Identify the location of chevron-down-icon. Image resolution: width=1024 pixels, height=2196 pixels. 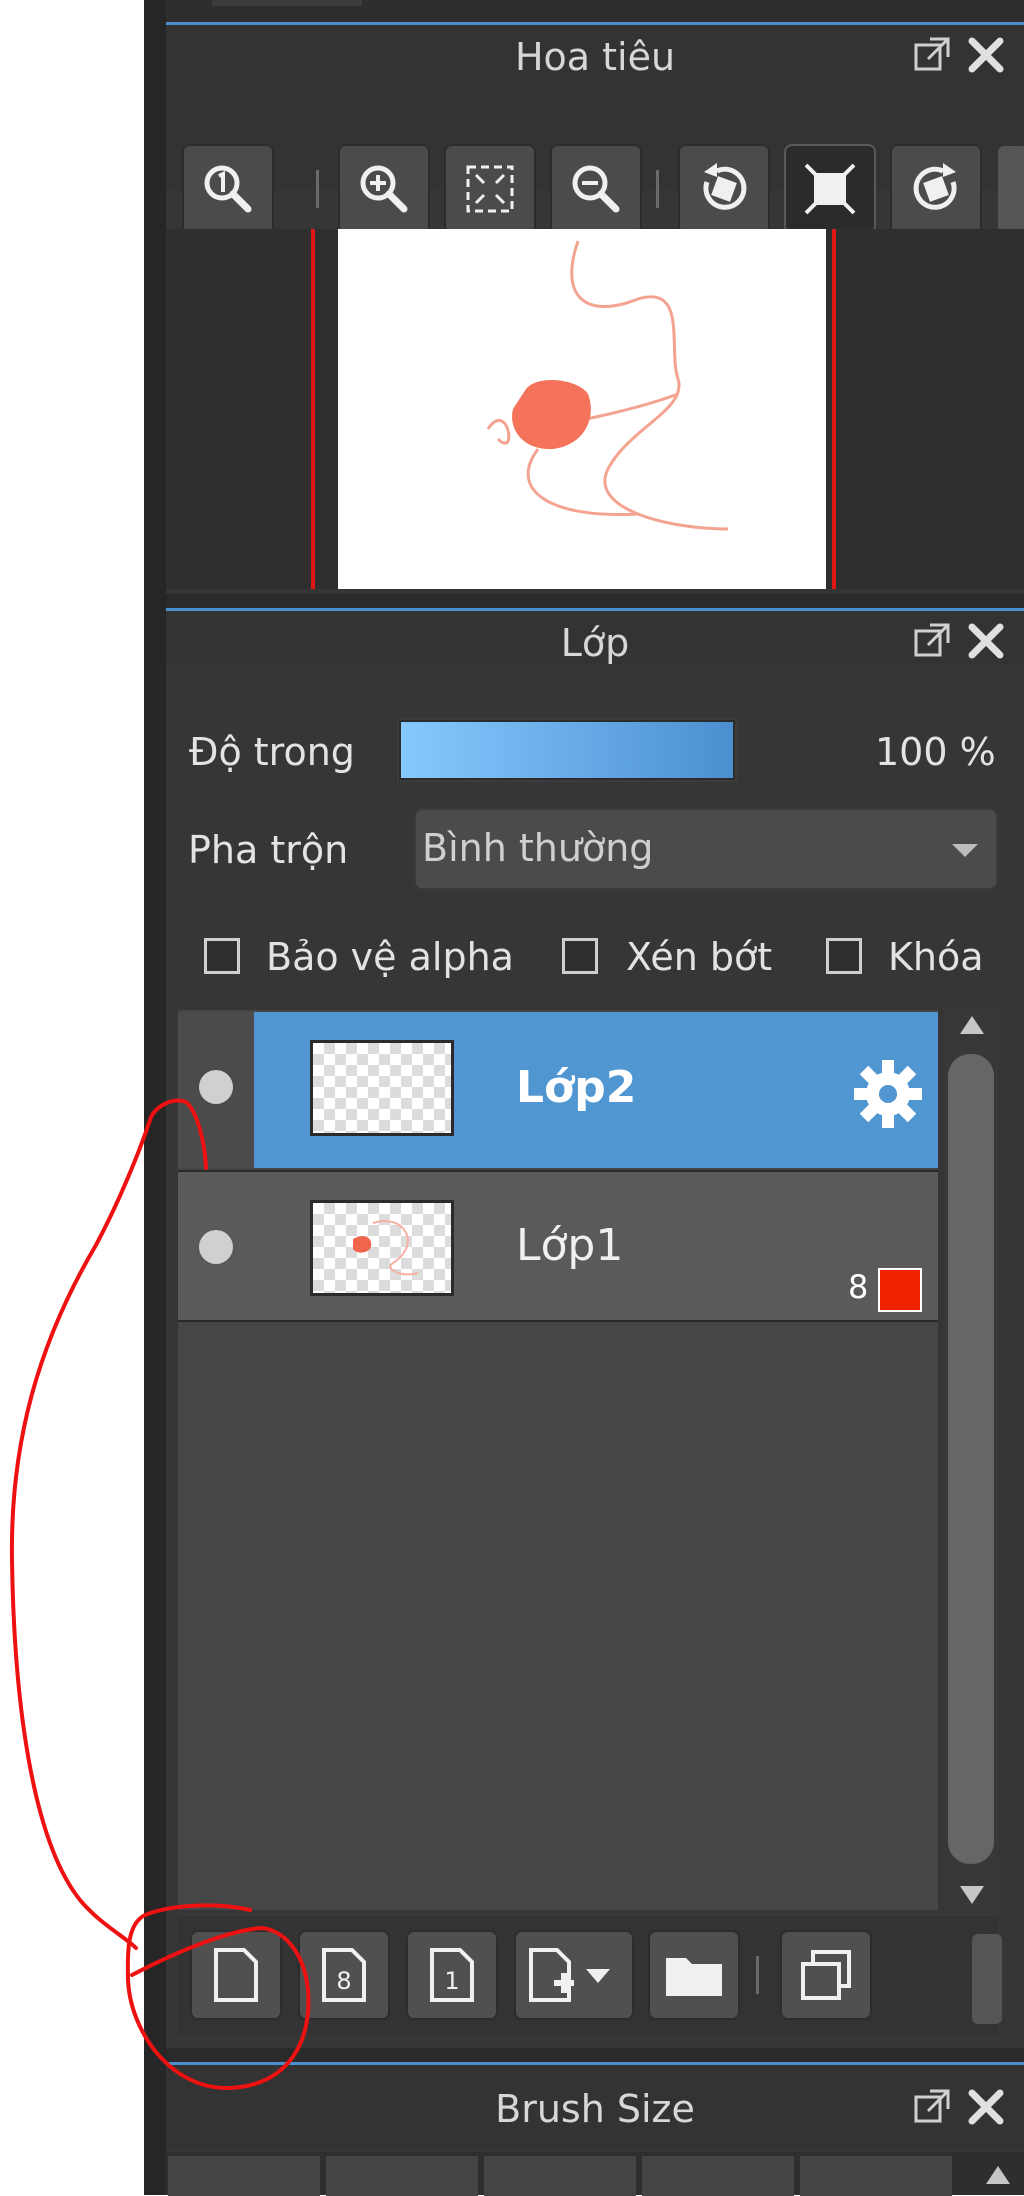
(965, 850).